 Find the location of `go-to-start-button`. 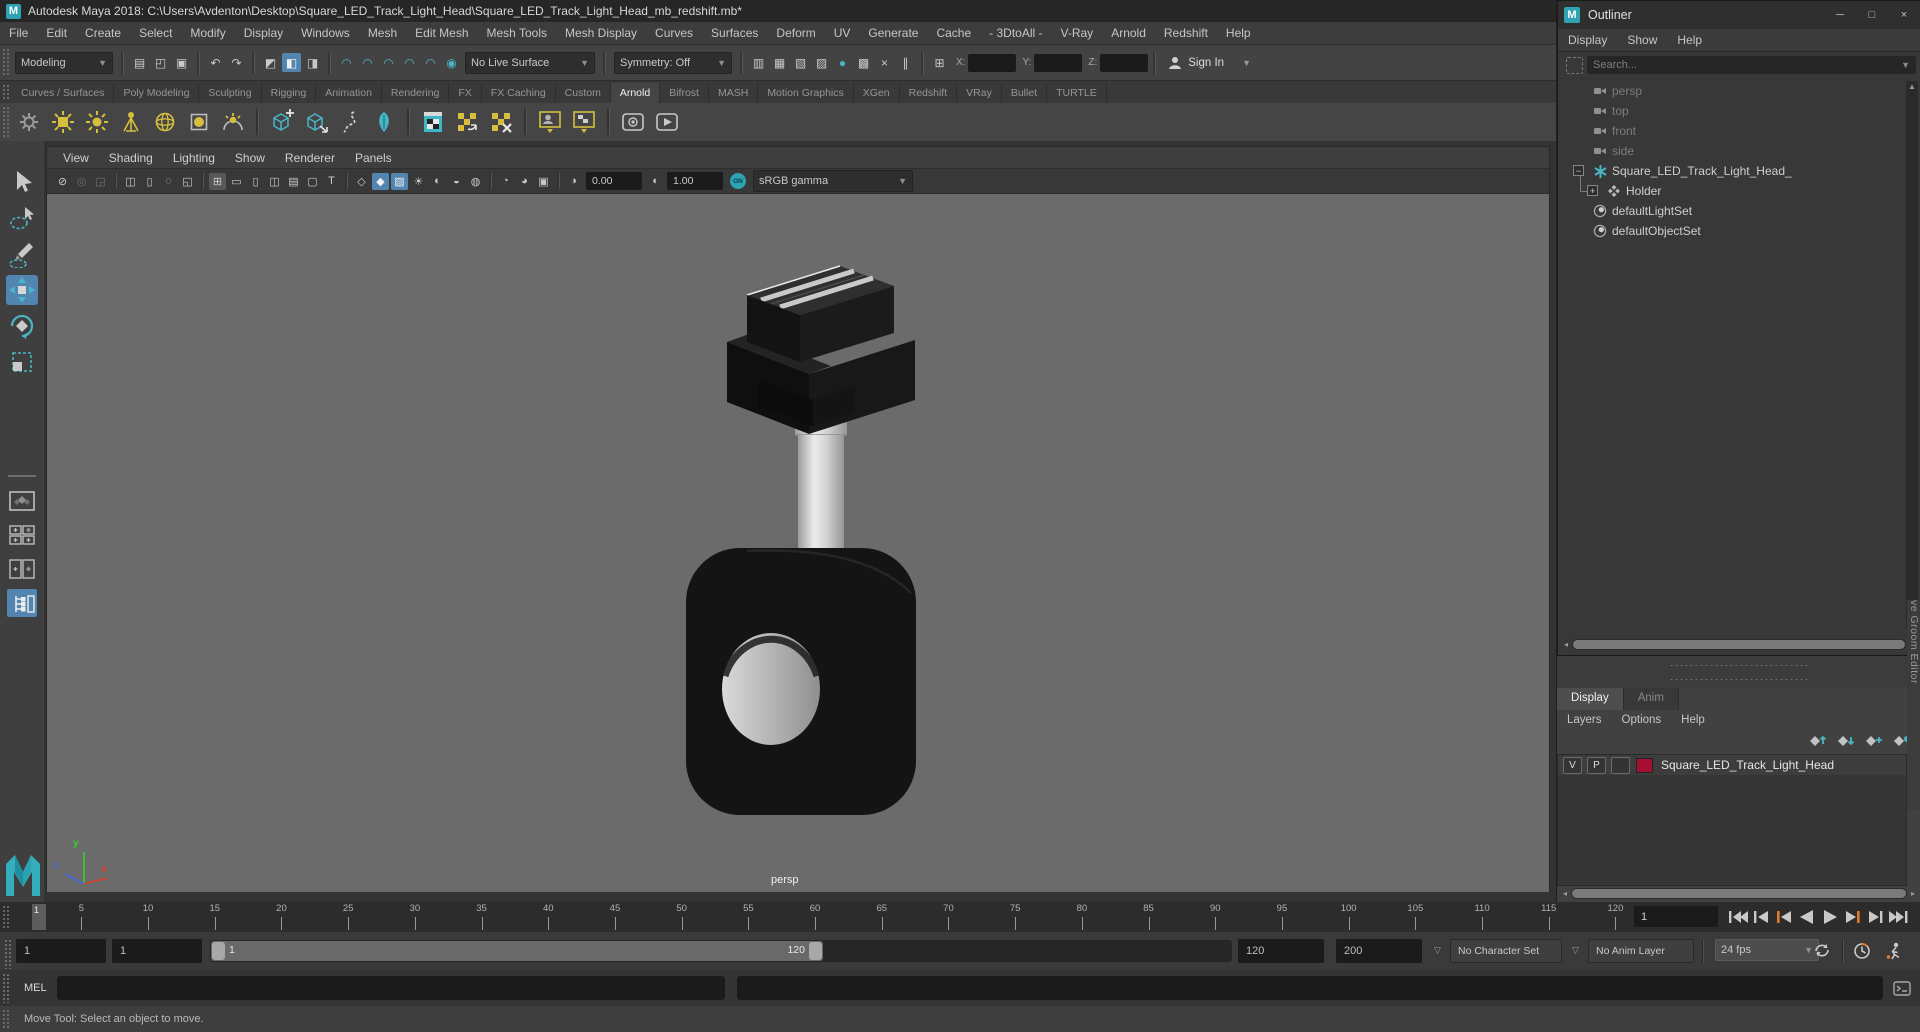

go-to-start-button is located at coordinates (1737, 917).